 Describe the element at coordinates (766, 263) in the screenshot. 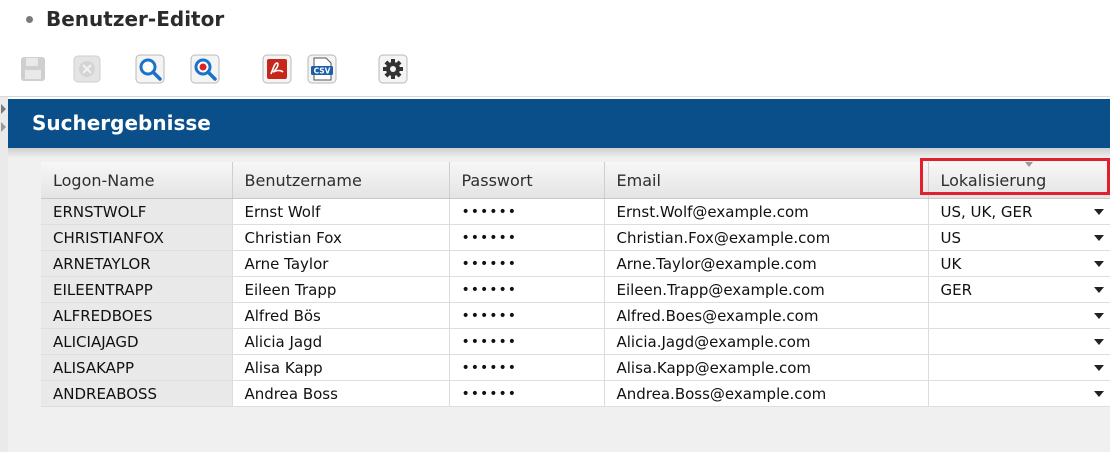

I see `cell-email: Arne.Taylor@example.com` at that location.